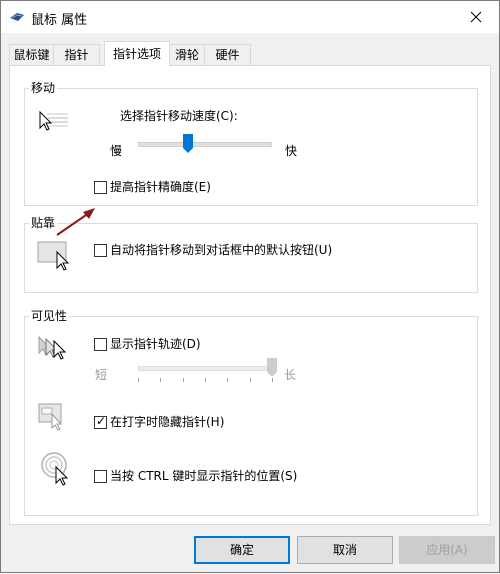  I want to click on cancel-button: 取消, so click(345, 550).